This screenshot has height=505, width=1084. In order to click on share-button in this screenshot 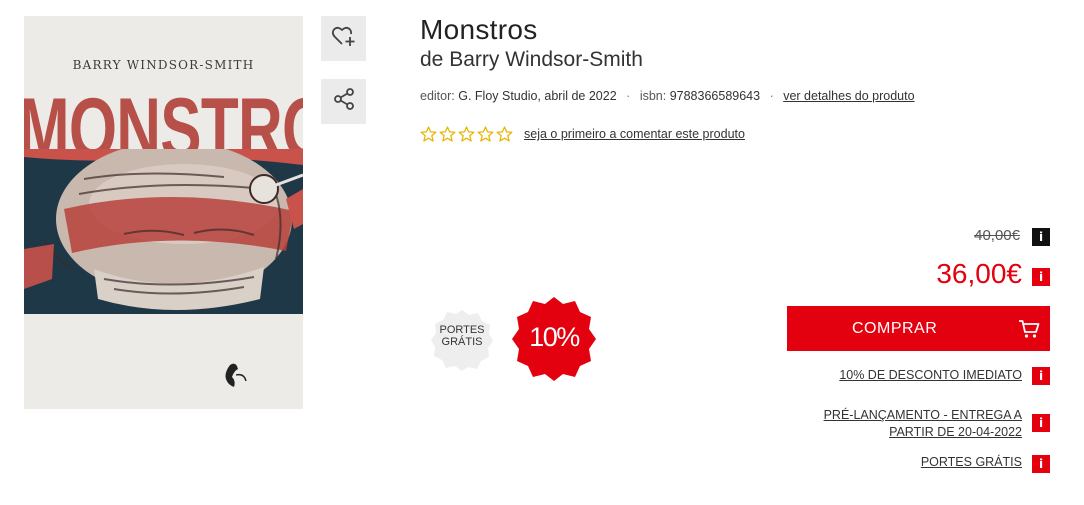, I will do `click(343, 101)`.